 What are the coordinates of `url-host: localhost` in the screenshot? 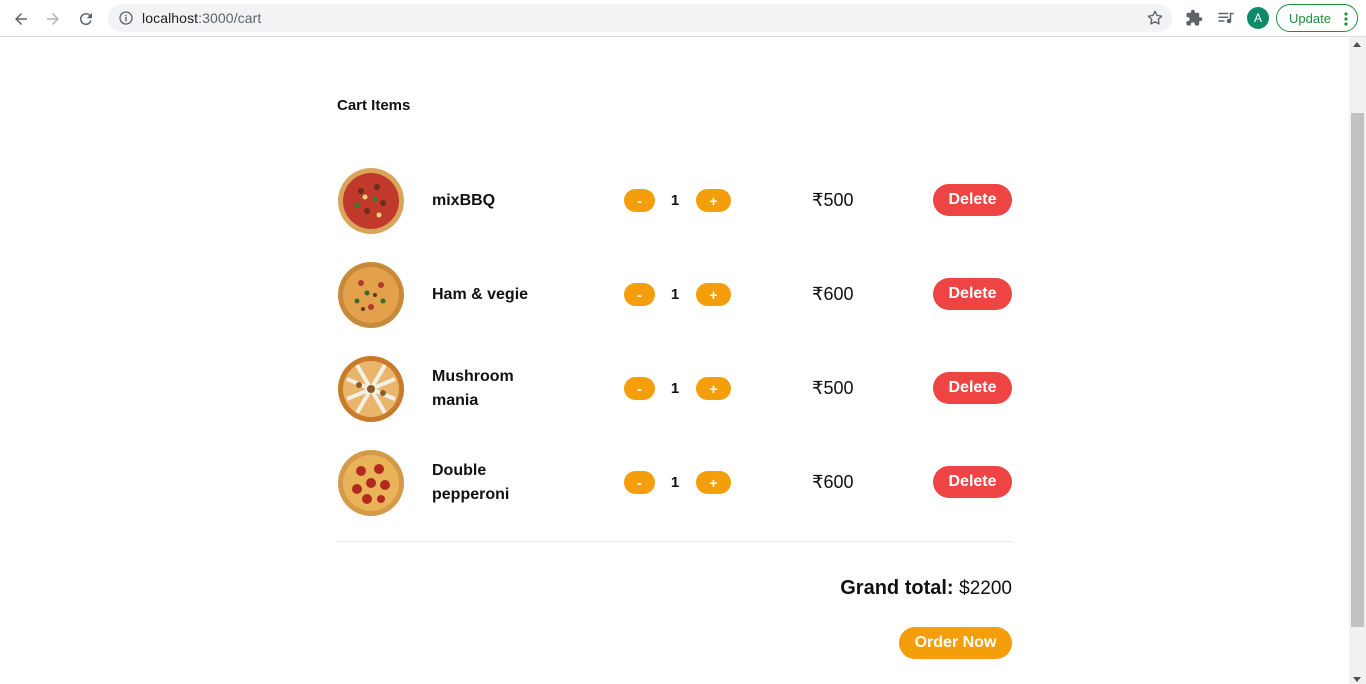 It's located at (170, 18).